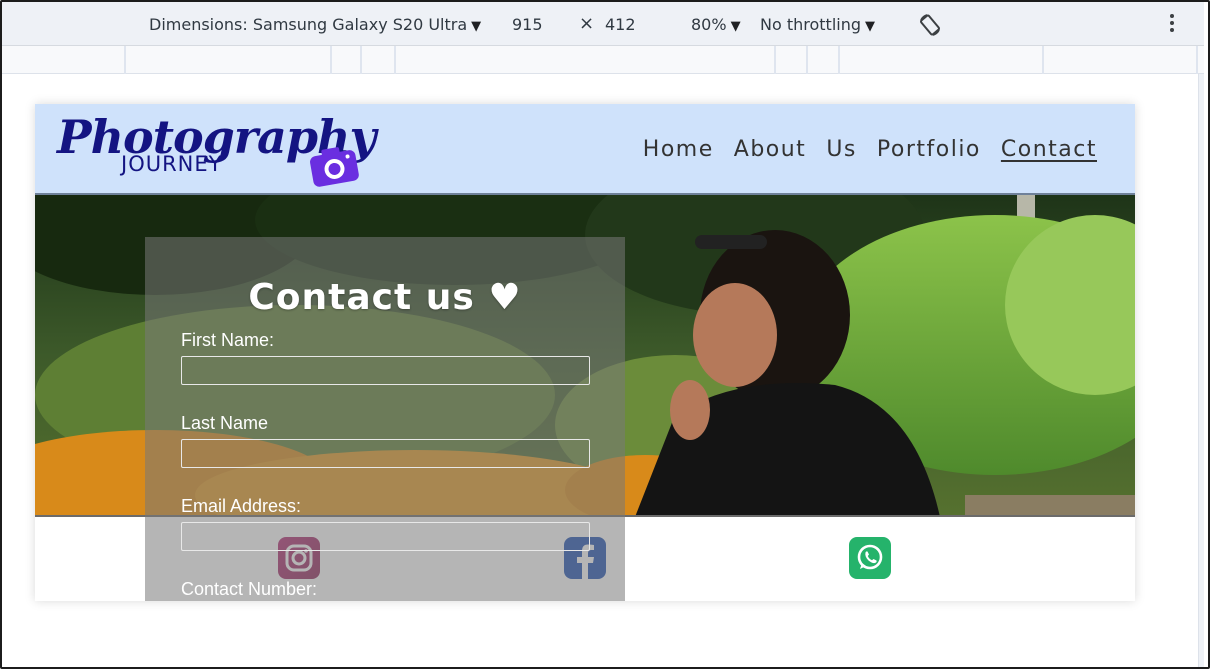  Describe the element at coordinates (1201, 370) in the screenshot. I see `resize-handle` at that location.